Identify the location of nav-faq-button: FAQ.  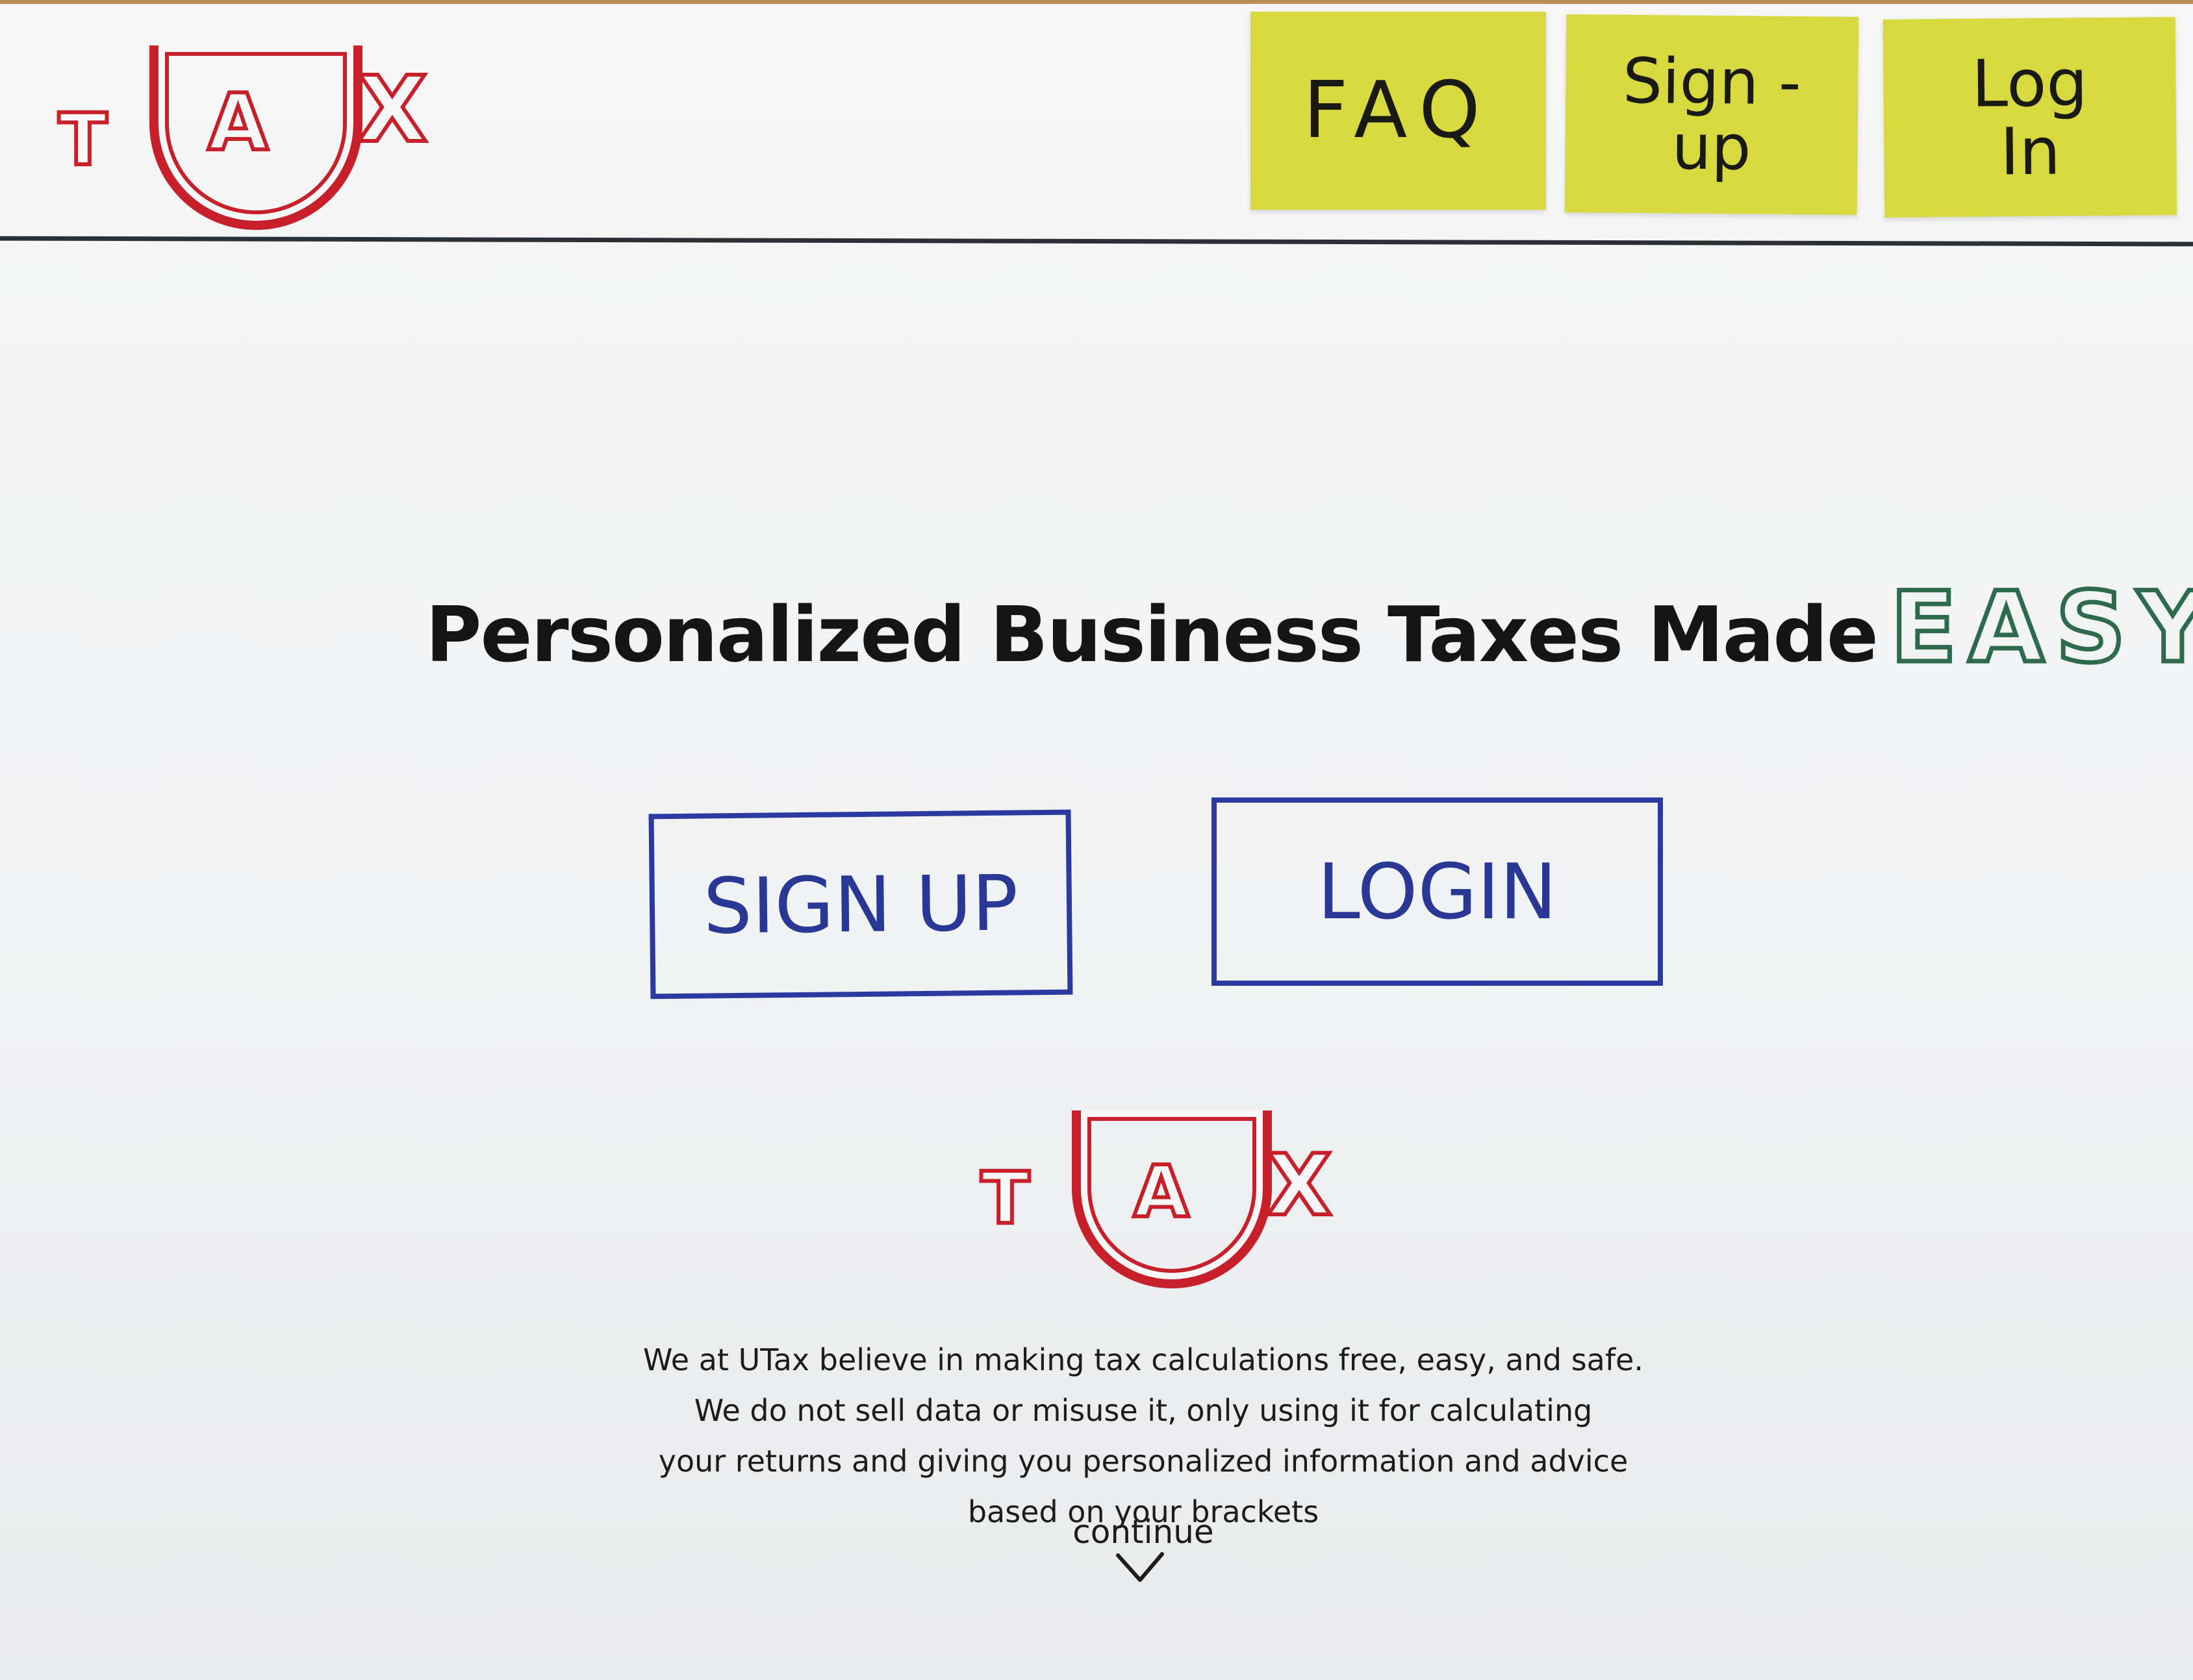
(1398, 111).